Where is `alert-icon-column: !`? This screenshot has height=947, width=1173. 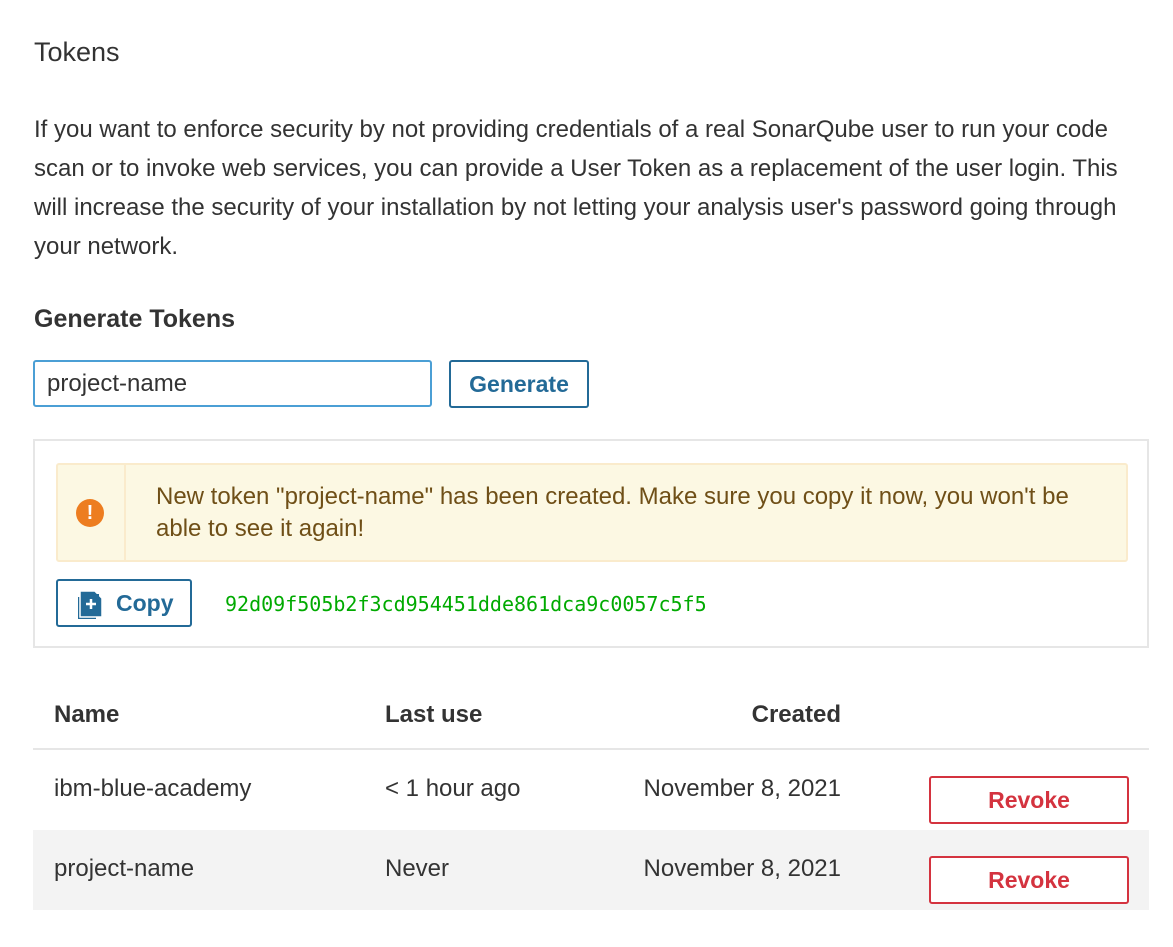 alert-icon-column: ! is located at coordinates (92, 512).